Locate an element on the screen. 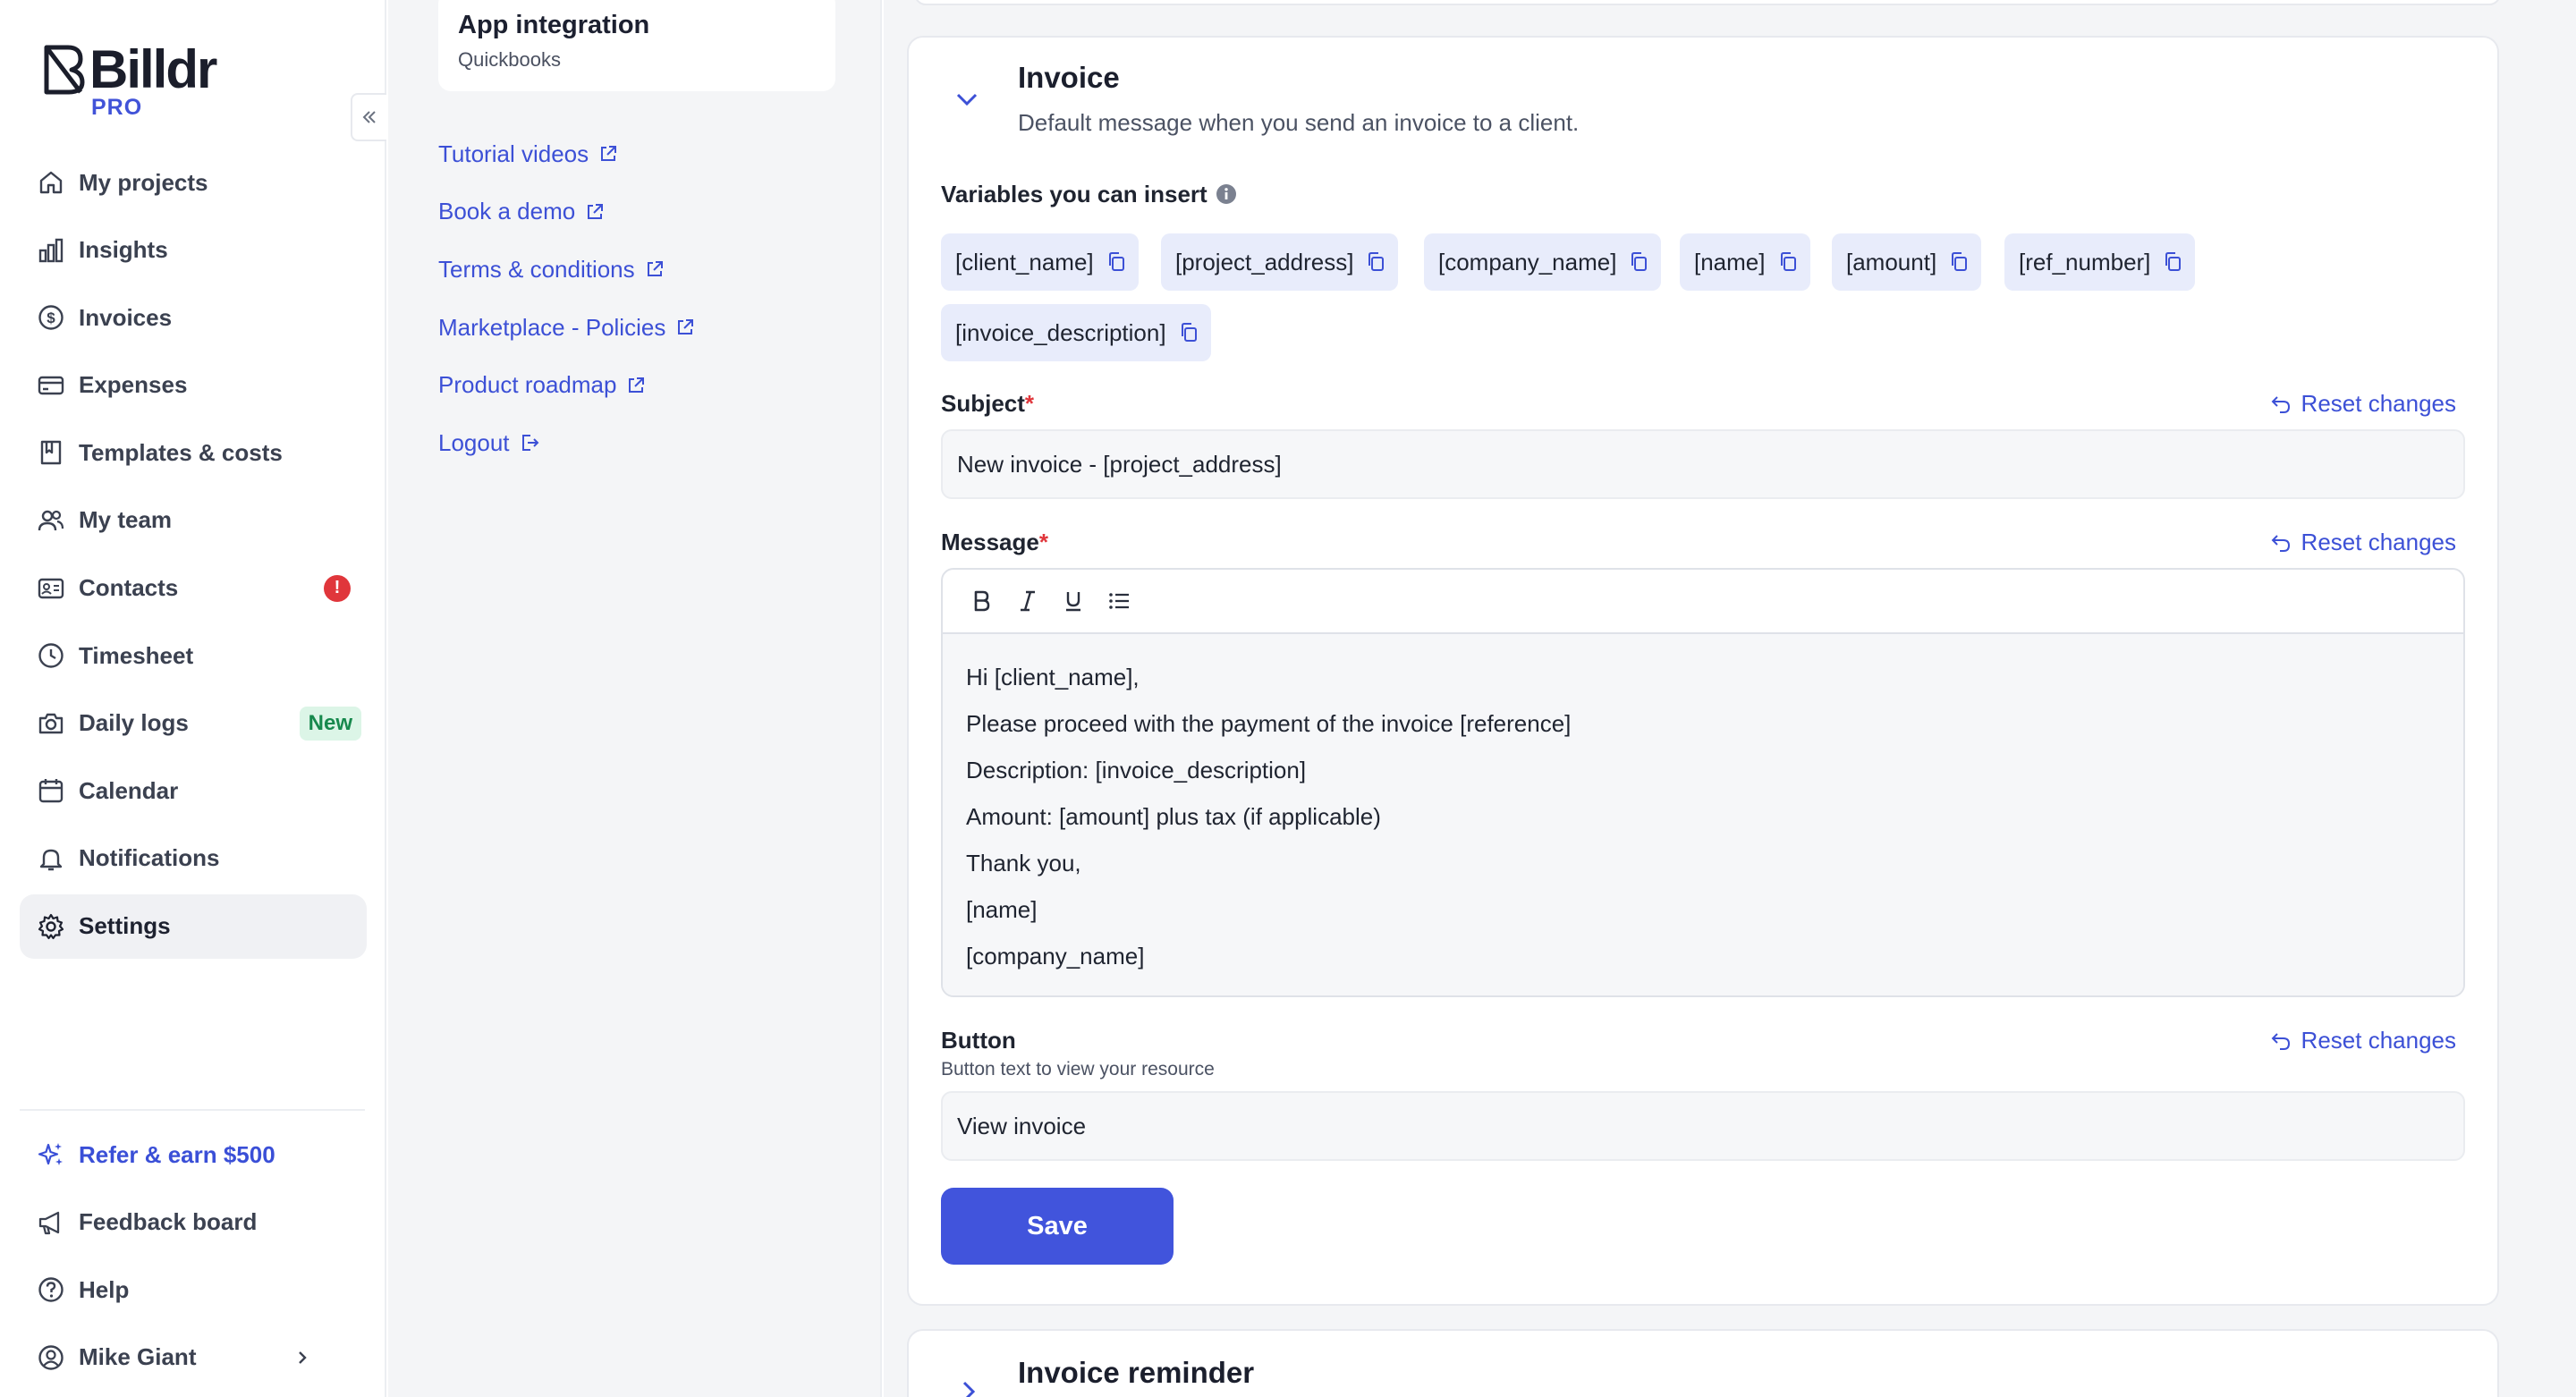 Image resolution: width=2576 pixels, height=1397 pixels. subject-input: New invoice - [project_address] is located at coordinates (1703, 464).